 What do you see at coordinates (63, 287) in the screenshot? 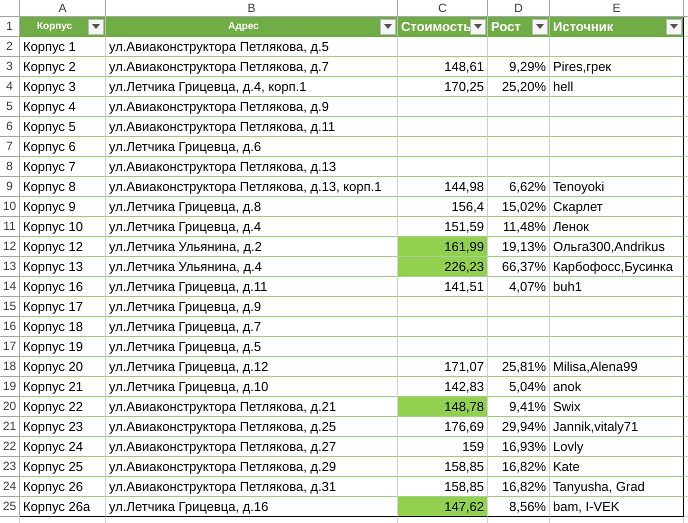
I see `table-cell: Корпус 16` at bounding box center [63, 287].